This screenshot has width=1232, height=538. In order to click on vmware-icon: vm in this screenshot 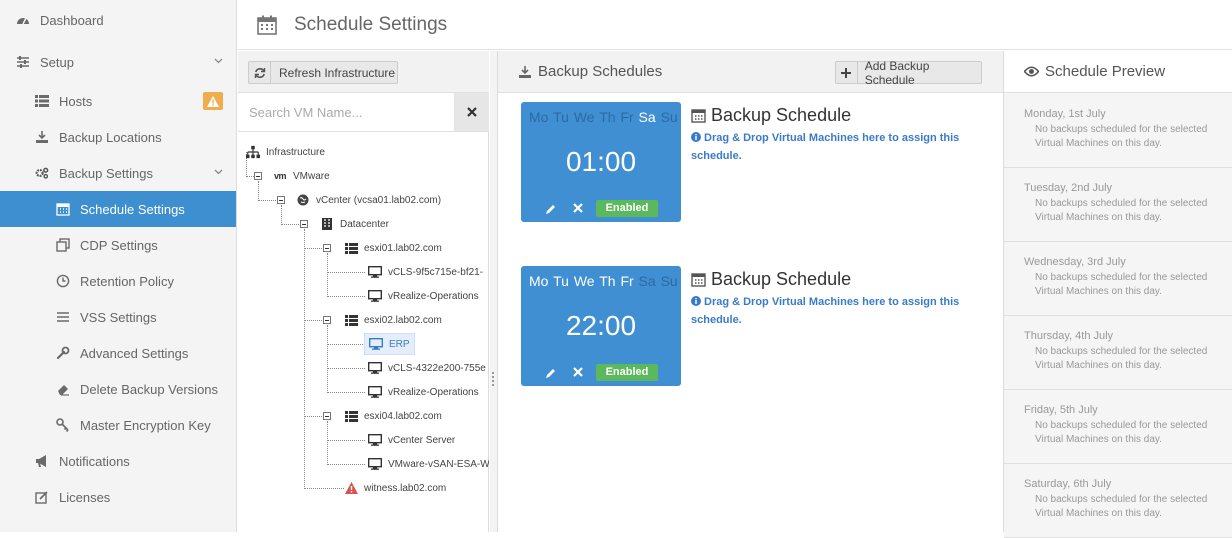, I will do `click(280, 176)`.